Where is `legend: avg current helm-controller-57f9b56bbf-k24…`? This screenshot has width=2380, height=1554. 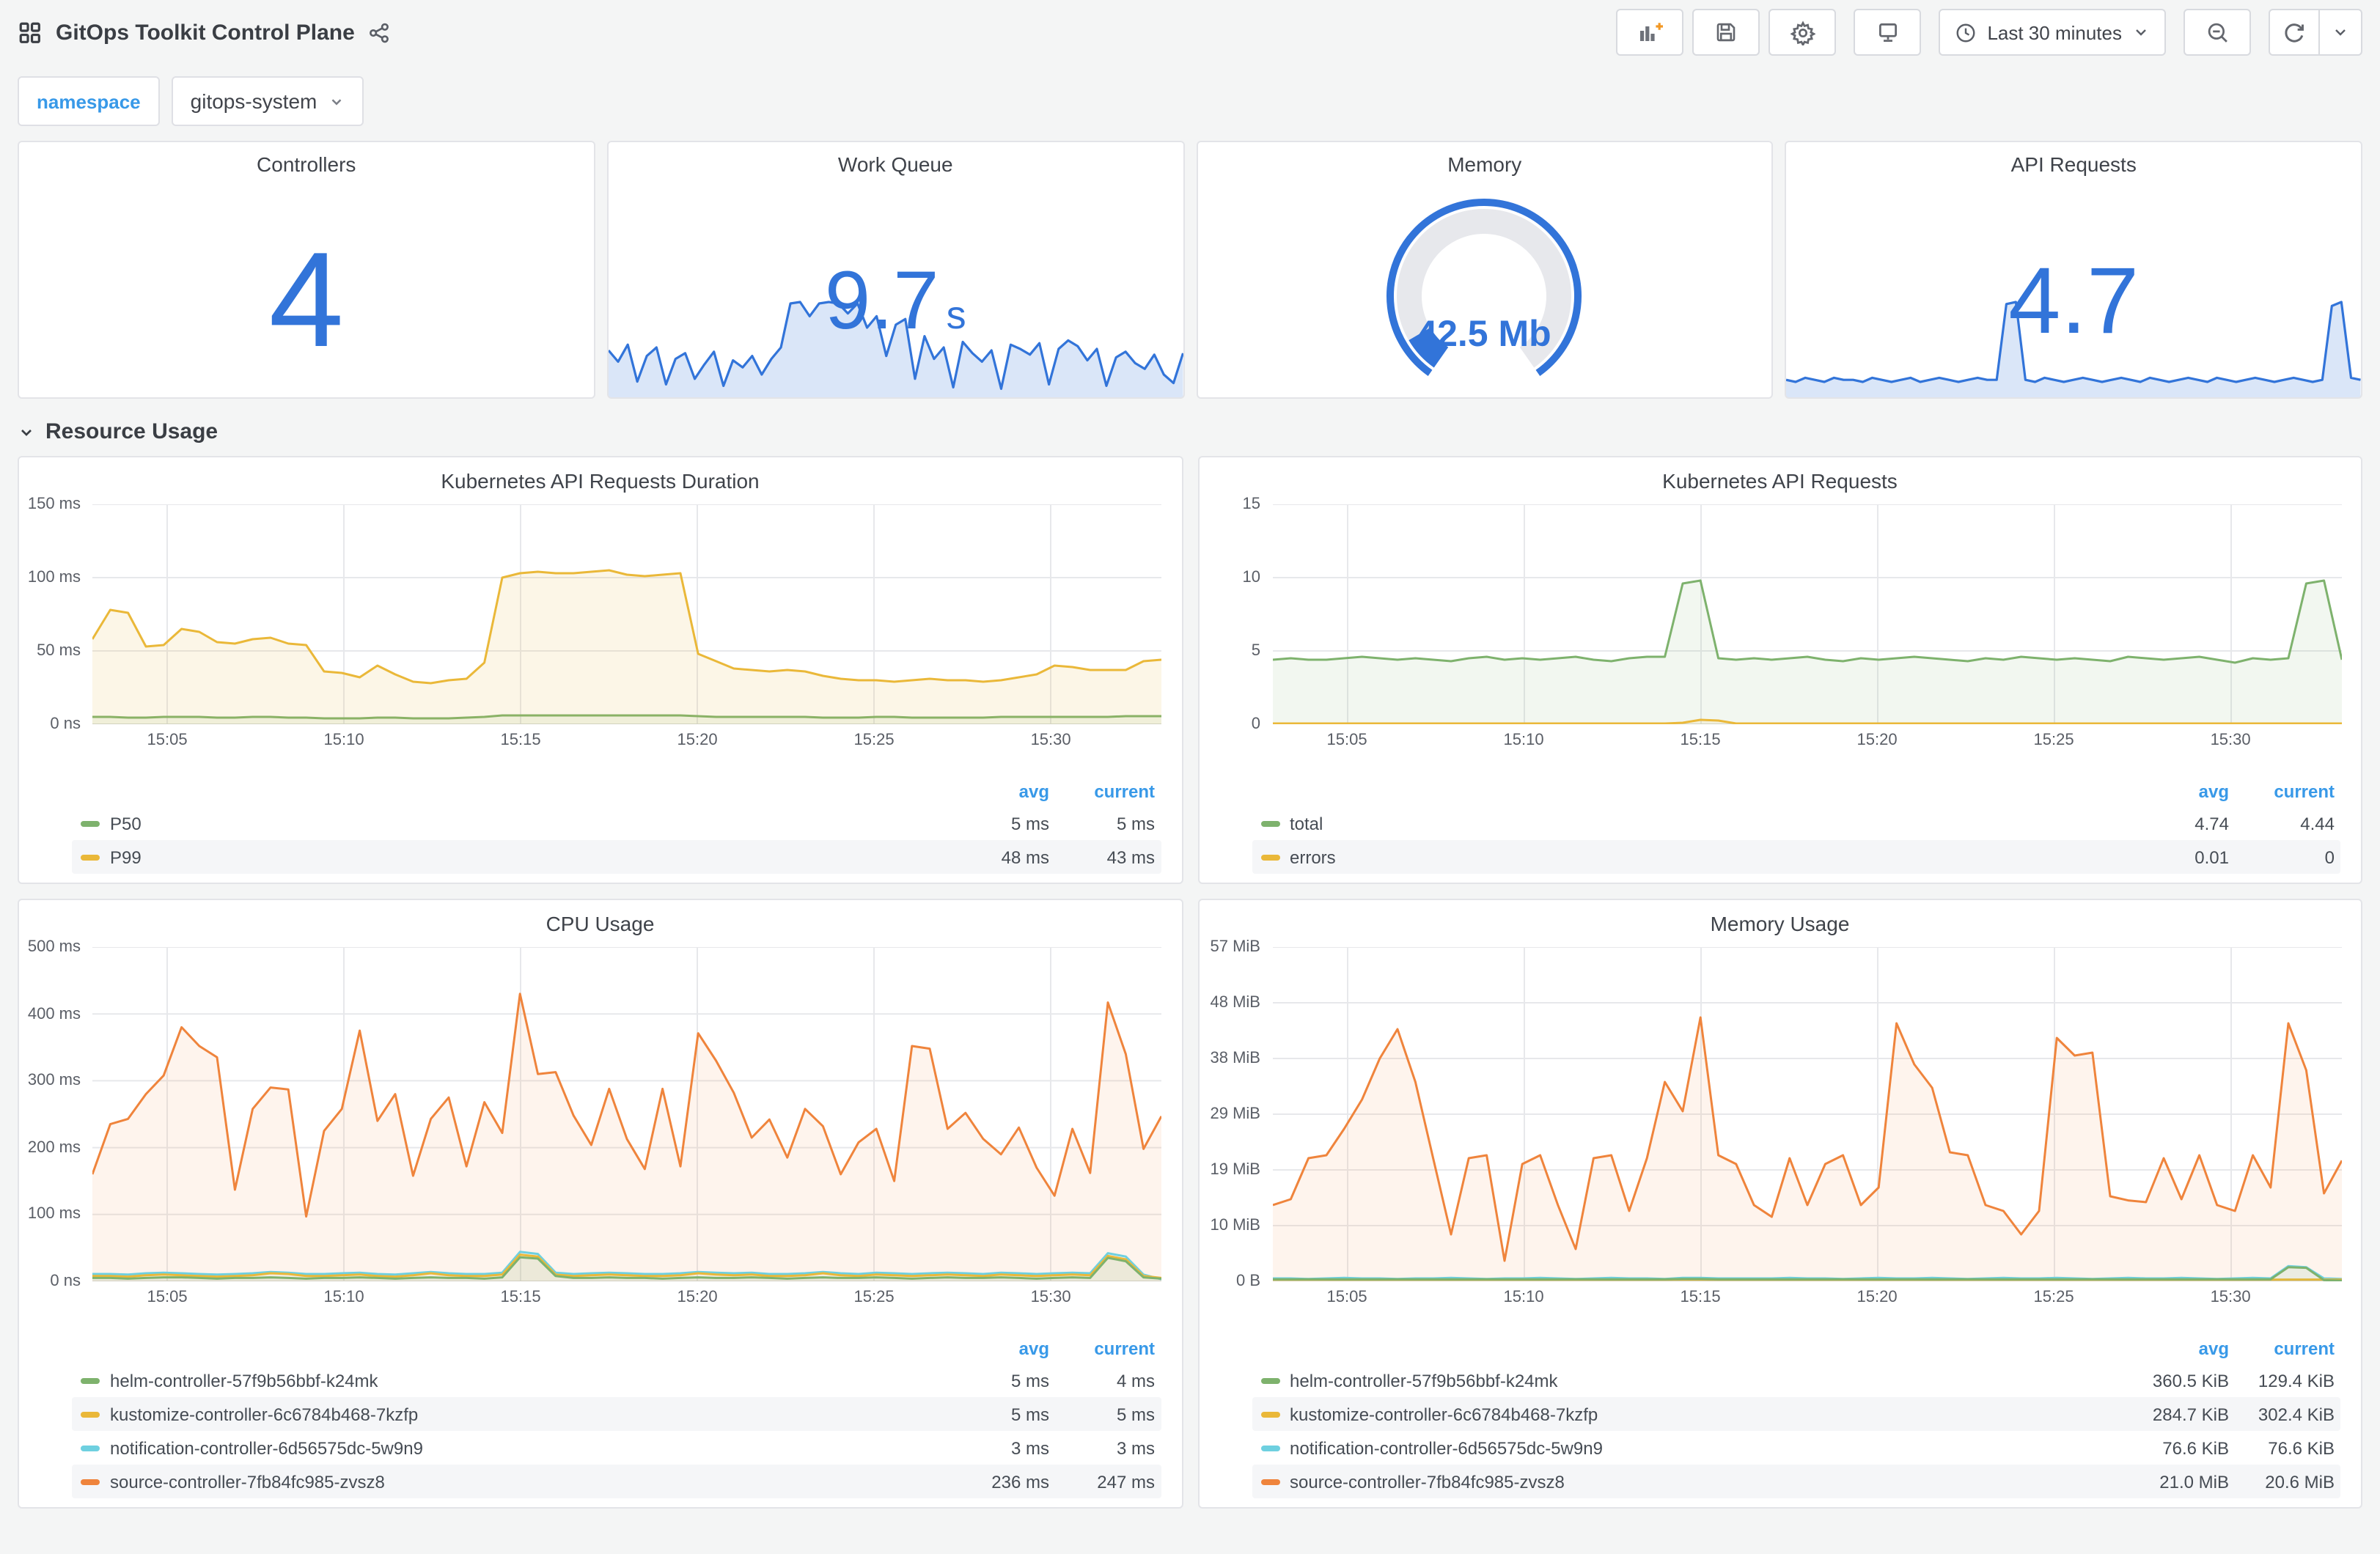 legend: avg current helm-controller-57f9b56bbf-k24… is located at coordinates (617, 1416).